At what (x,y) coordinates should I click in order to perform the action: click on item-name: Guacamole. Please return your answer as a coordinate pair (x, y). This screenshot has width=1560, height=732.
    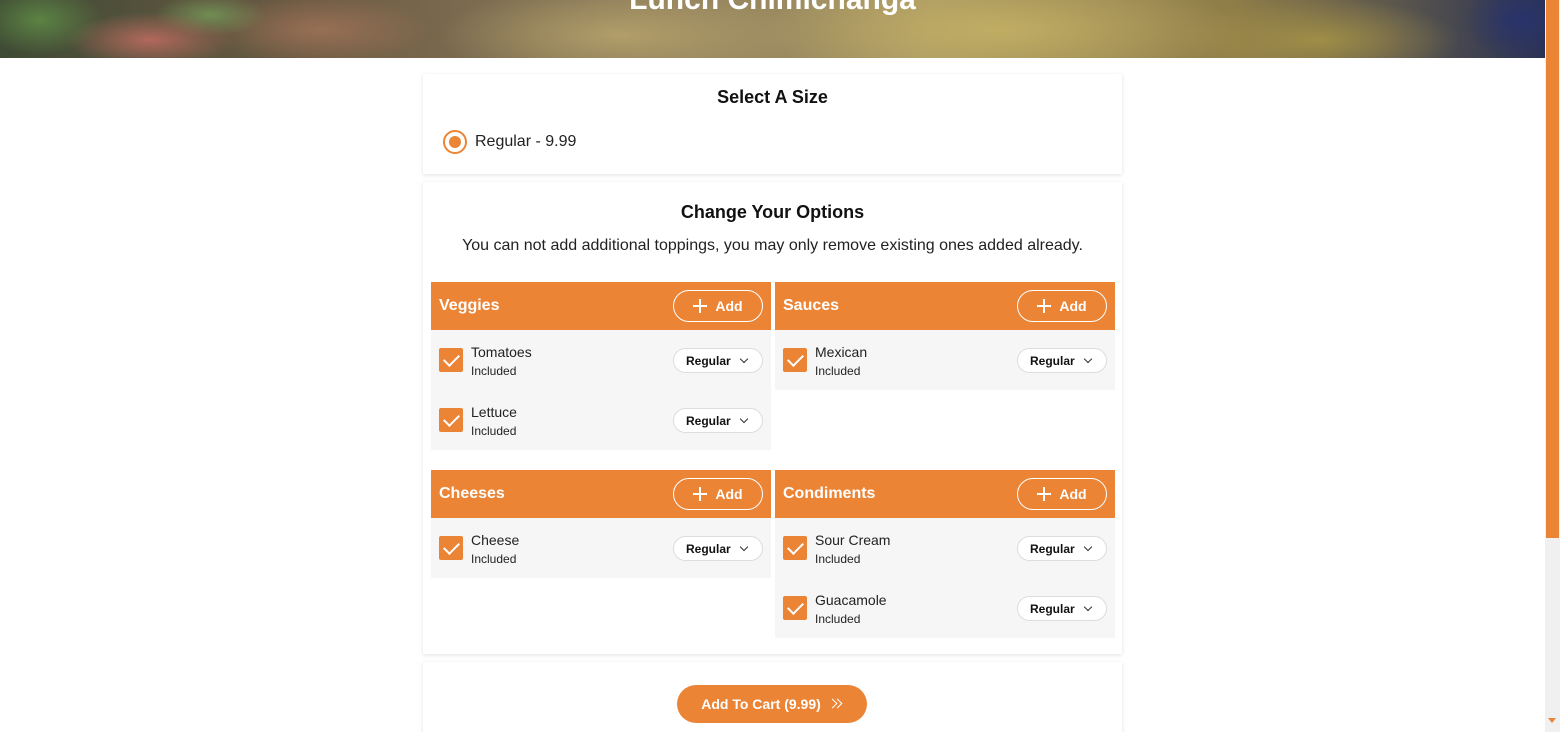
    Looking at the image, I should click on (851, 600).